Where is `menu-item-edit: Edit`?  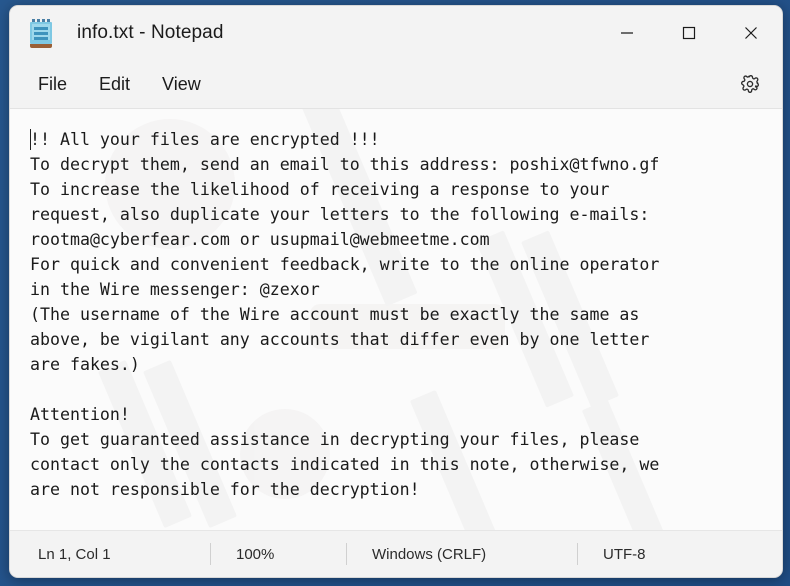
menu-item-edit: Edit is located at coordinates (114, 84).